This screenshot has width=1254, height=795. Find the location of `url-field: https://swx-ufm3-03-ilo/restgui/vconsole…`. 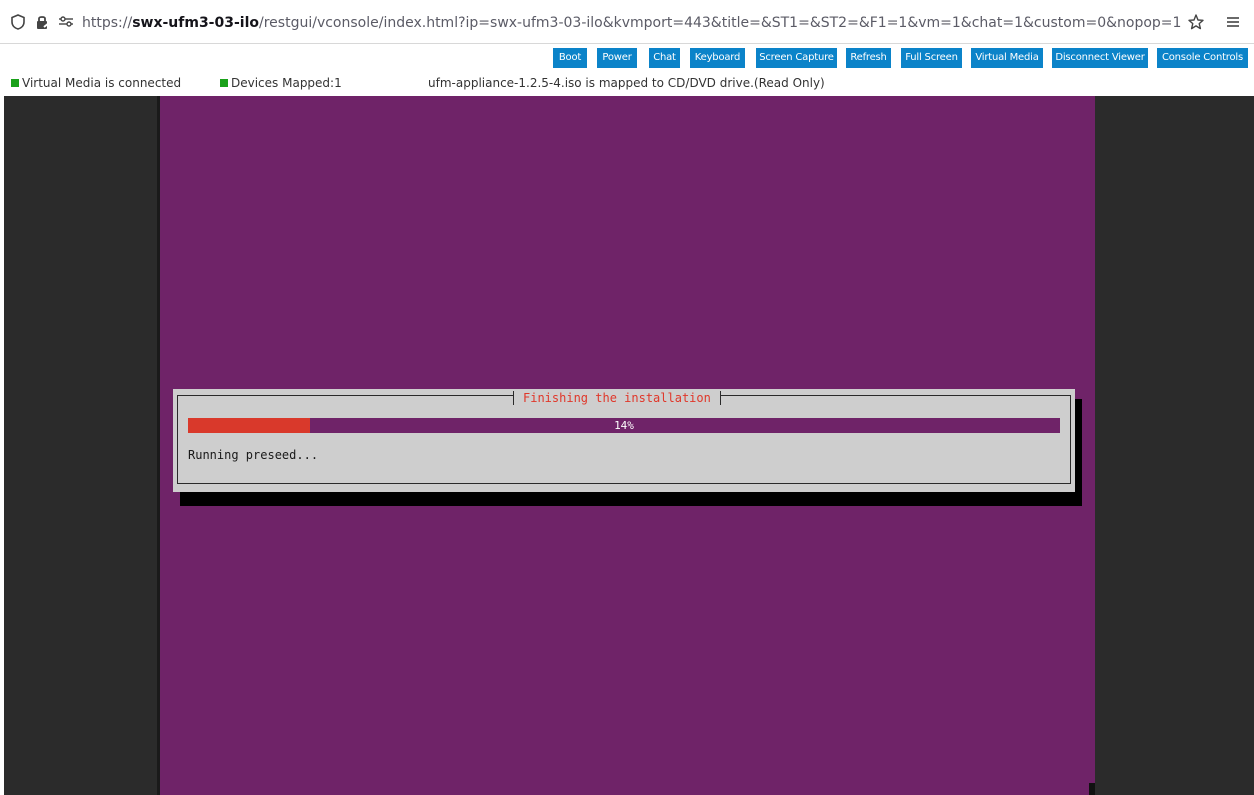

url-field: https://swx-ufm3-03-ilo/restgui/vconsole… is located at coordinates (632, 23).